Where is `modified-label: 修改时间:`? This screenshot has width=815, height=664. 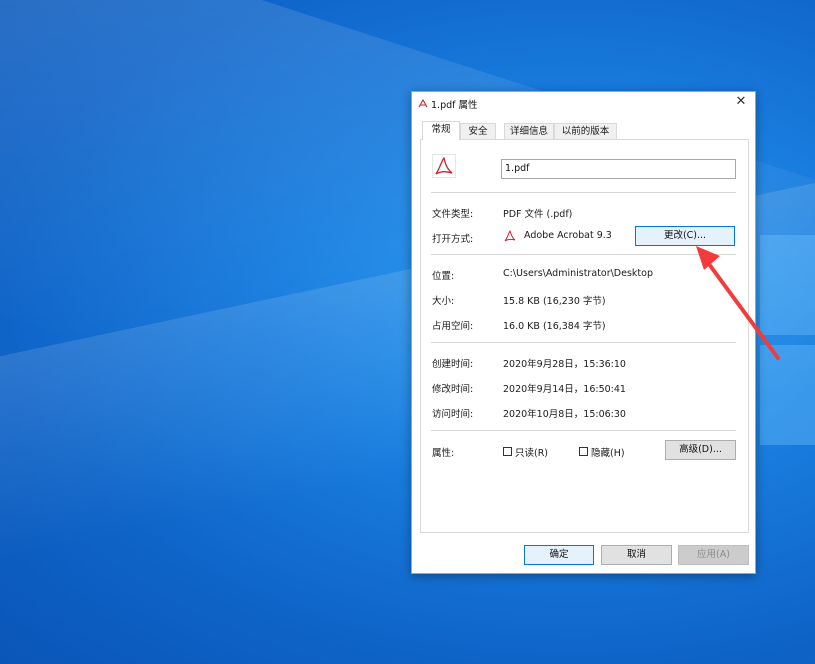
modified-label: 修改时间: is located at coordinates (453, 389).